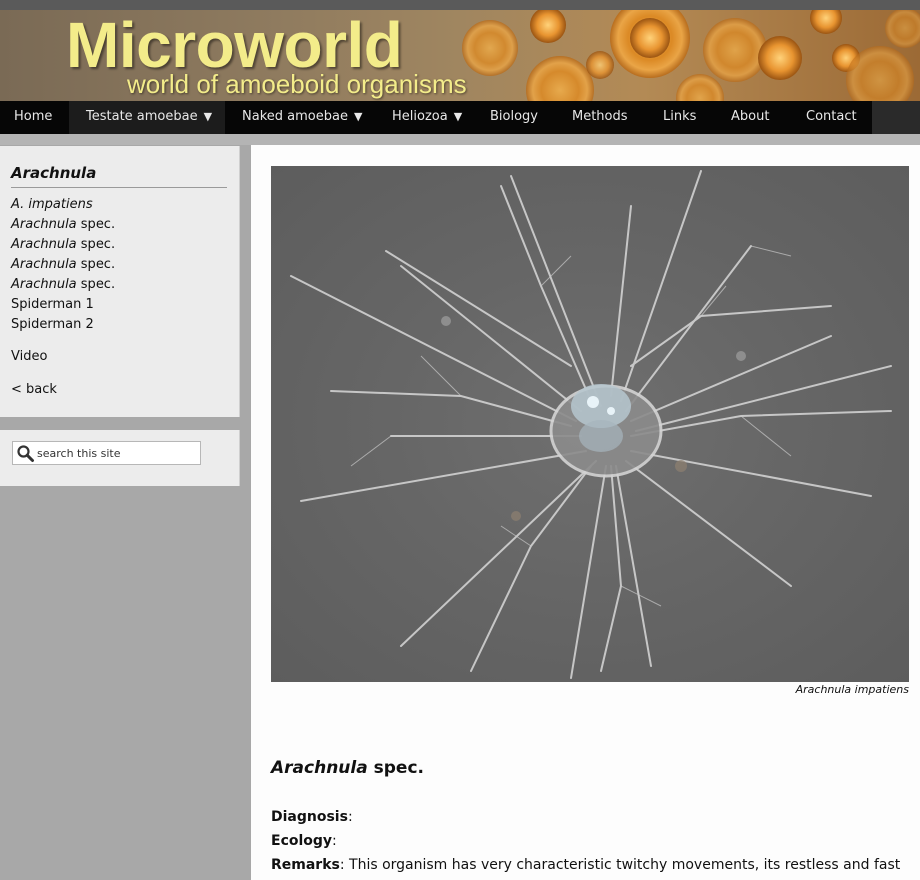 The height and width of the screenshot is (880, 920). Describe the element at coordinates (117, 453) in the screenshot. I see `search-input` at that location.